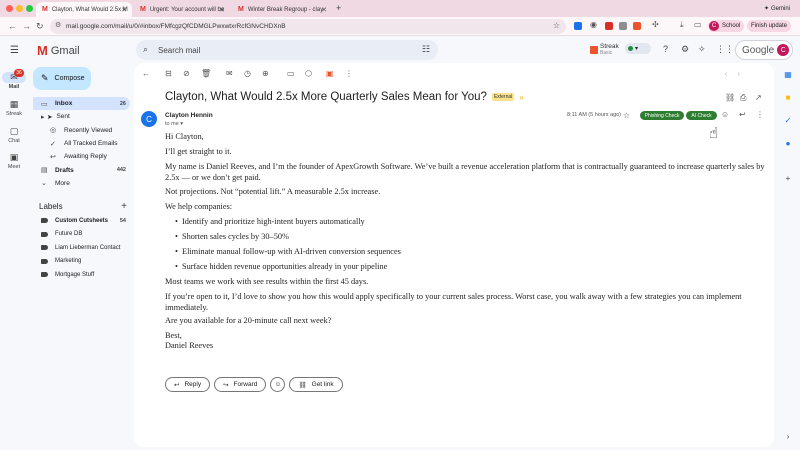  What do you see at coordinates (241, 9) in the screenshot?
I see `gmail-favicon-icon: M` at bounding box center [241, 9].